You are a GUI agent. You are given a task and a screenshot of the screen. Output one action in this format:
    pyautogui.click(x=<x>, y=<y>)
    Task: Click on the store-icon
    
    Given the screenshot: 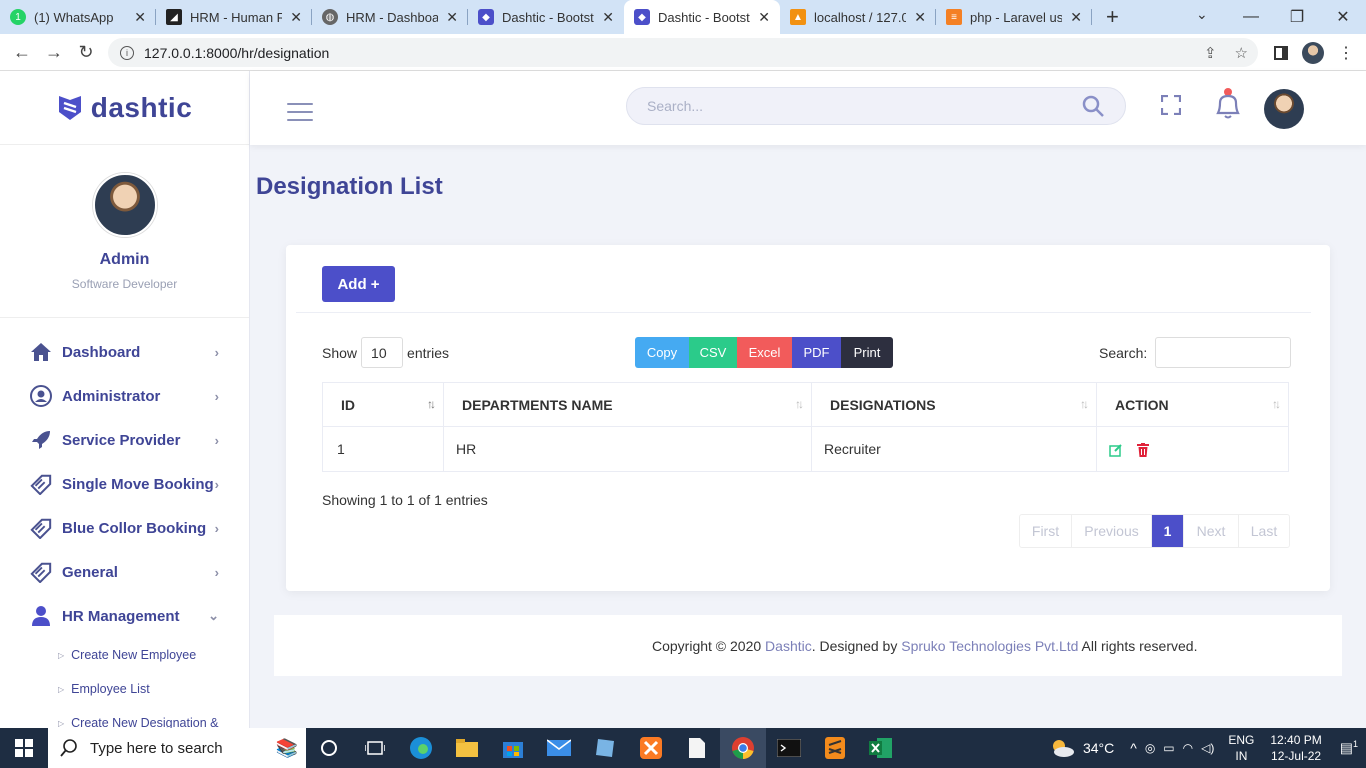 What is the action you would take?
    pyautogui.click(x=513, y=748)
    